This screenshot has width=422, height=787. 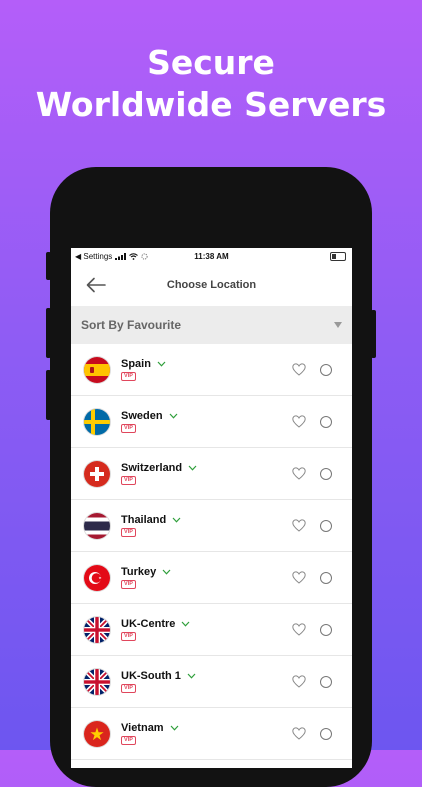 I want to click on location-name: Sweden, so click(x=142, y=416).